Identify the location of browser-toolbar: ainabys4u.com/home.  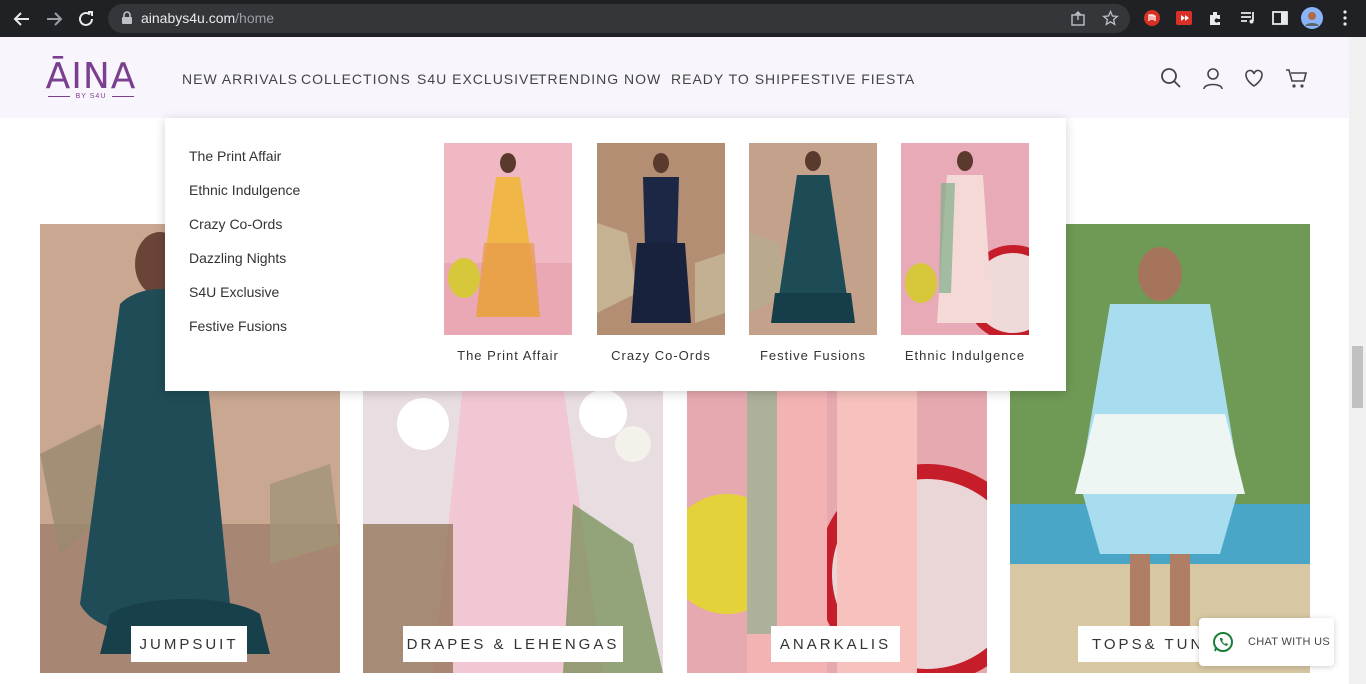
(683, 18).